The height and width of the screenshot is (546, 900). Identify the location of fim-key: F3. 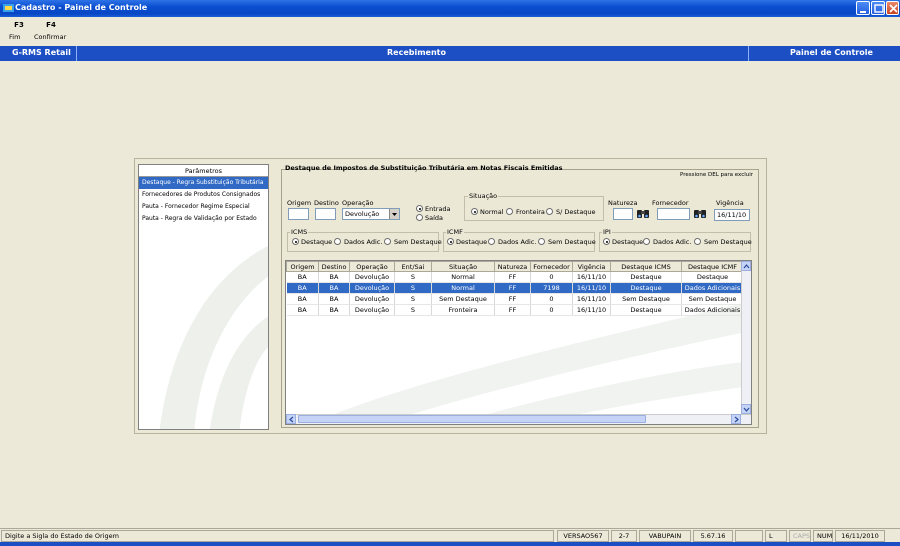
(19, 25).